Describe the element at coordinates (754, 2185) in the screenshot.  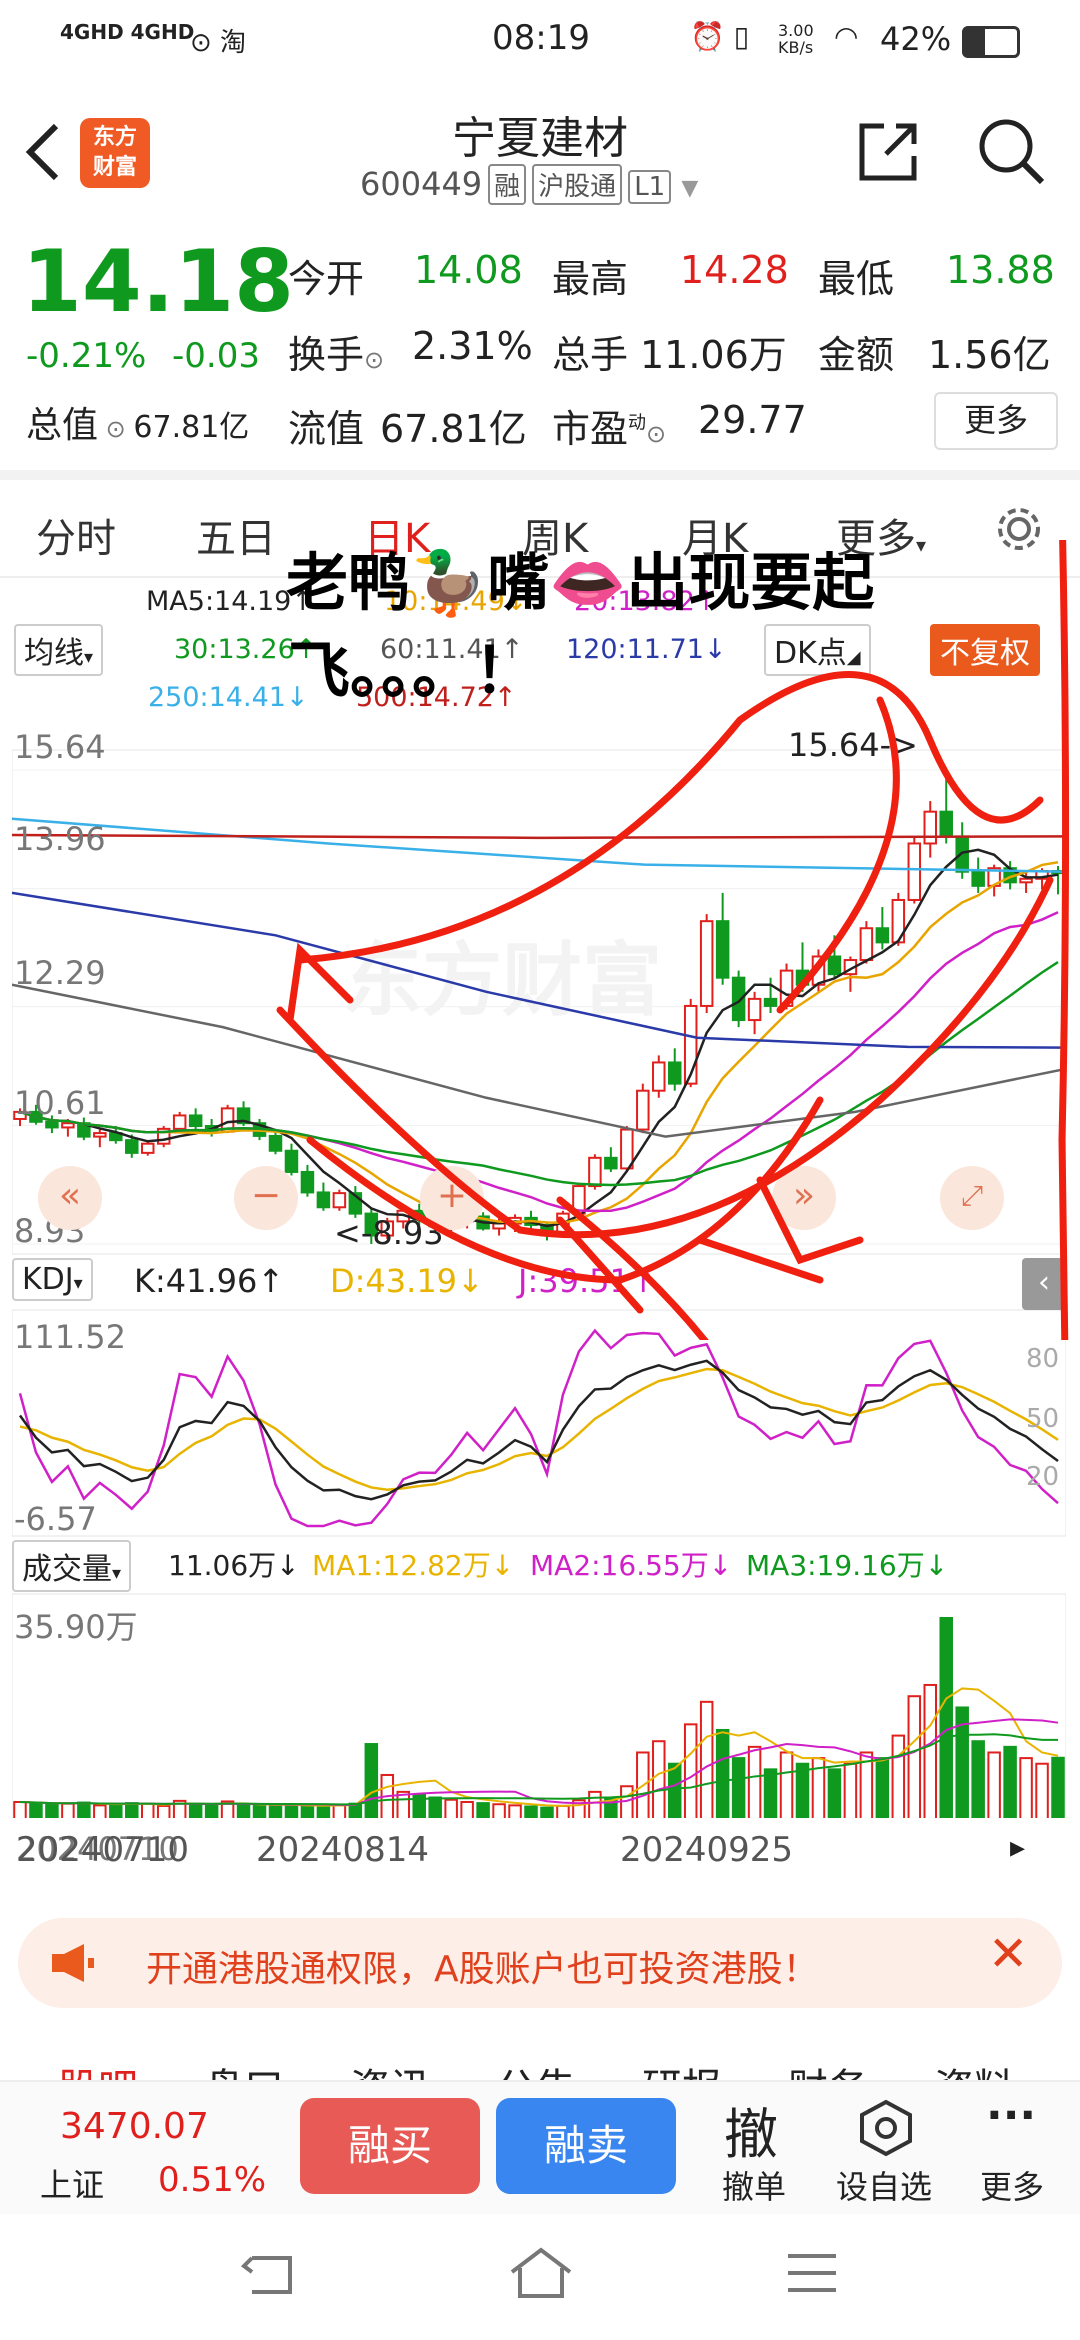
I see `cancel-order-label: 撤单` at that location.